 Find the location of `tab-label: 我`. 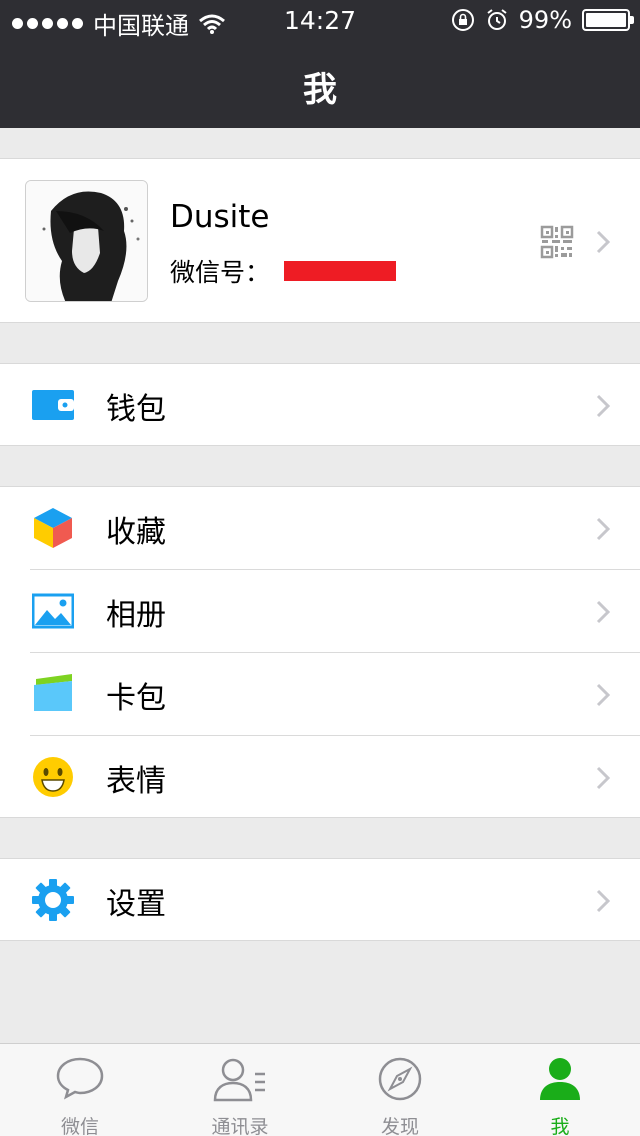

tab-label: 我 is located at coordinates (560, 1126).